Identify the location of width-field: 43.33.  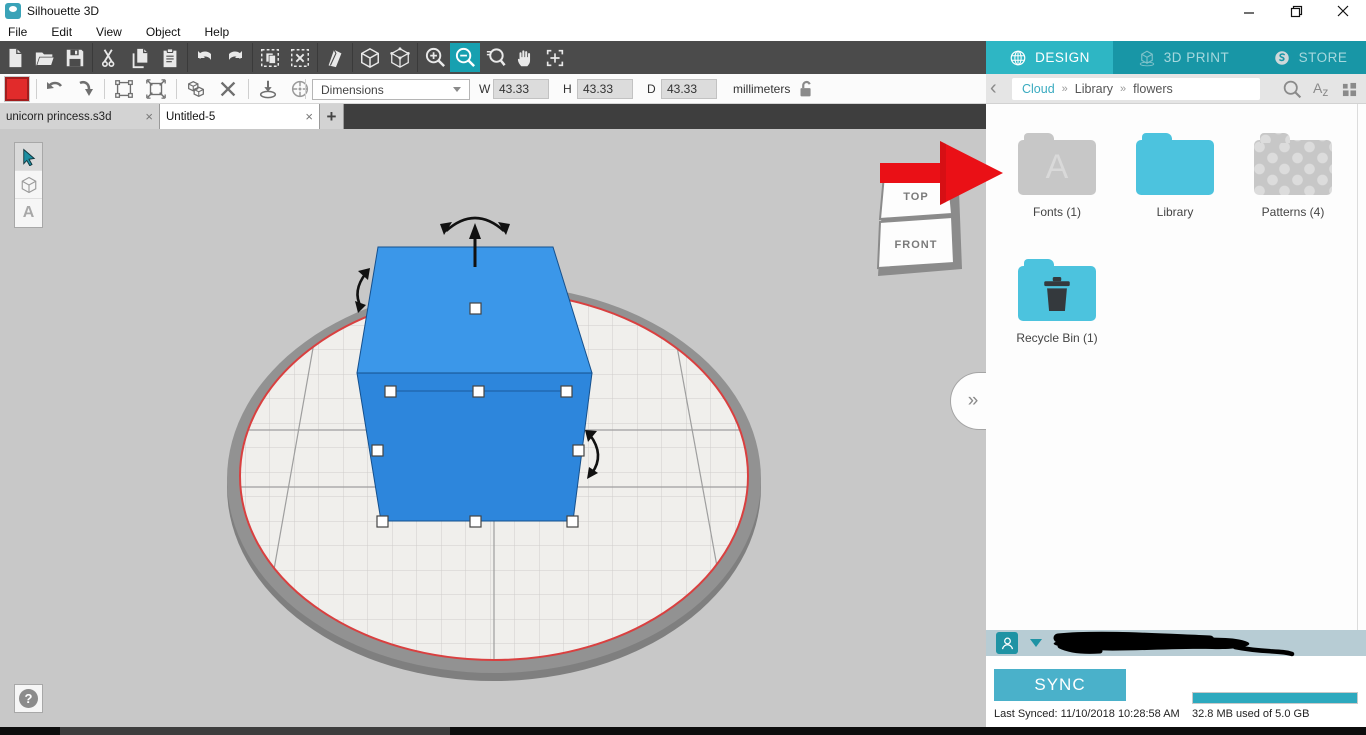
(521, 89).